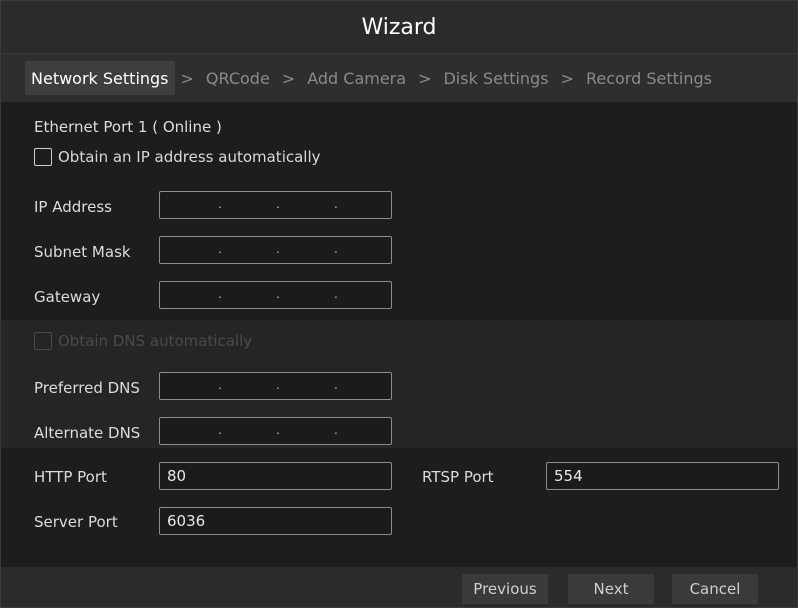  What do you see at coordinates (70, 477) in the screenshot?
I see `http-port-label: HTTP Port` at bounding box center [70, 477].